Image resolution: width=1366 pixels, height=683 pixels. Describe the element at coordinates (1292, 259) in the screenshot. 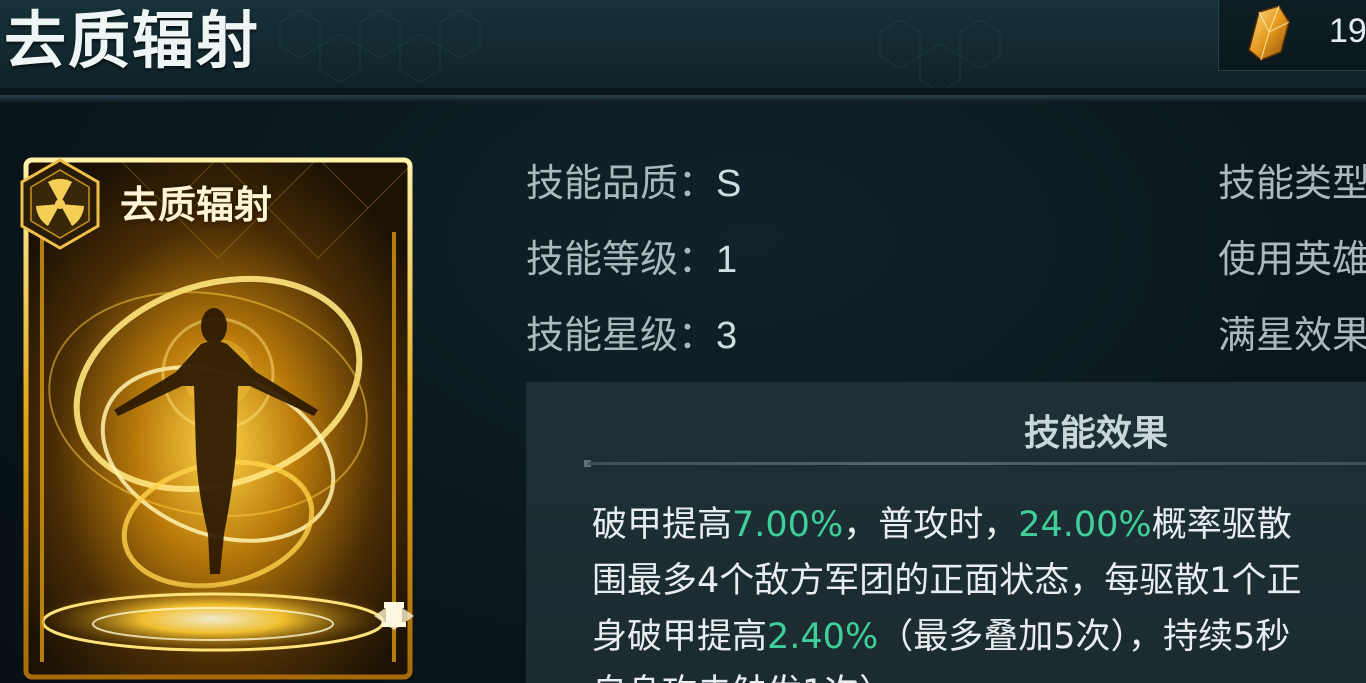

I see `hero-label: 使用英雄` at that location.